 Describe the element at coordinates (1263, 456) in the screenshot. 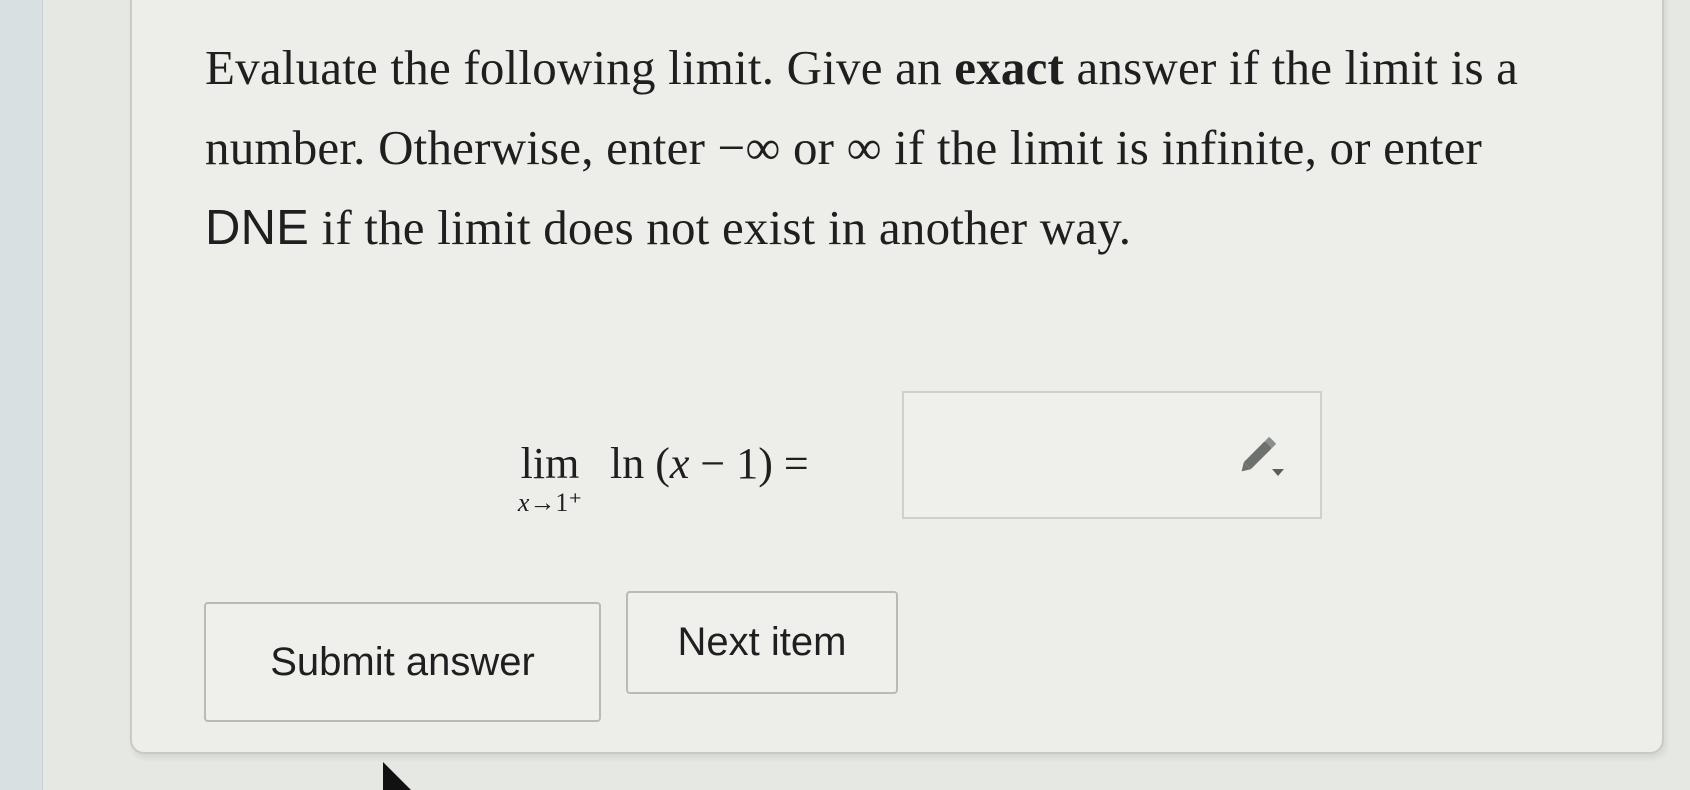

I see `pencil-dropdown-icon` at that location.